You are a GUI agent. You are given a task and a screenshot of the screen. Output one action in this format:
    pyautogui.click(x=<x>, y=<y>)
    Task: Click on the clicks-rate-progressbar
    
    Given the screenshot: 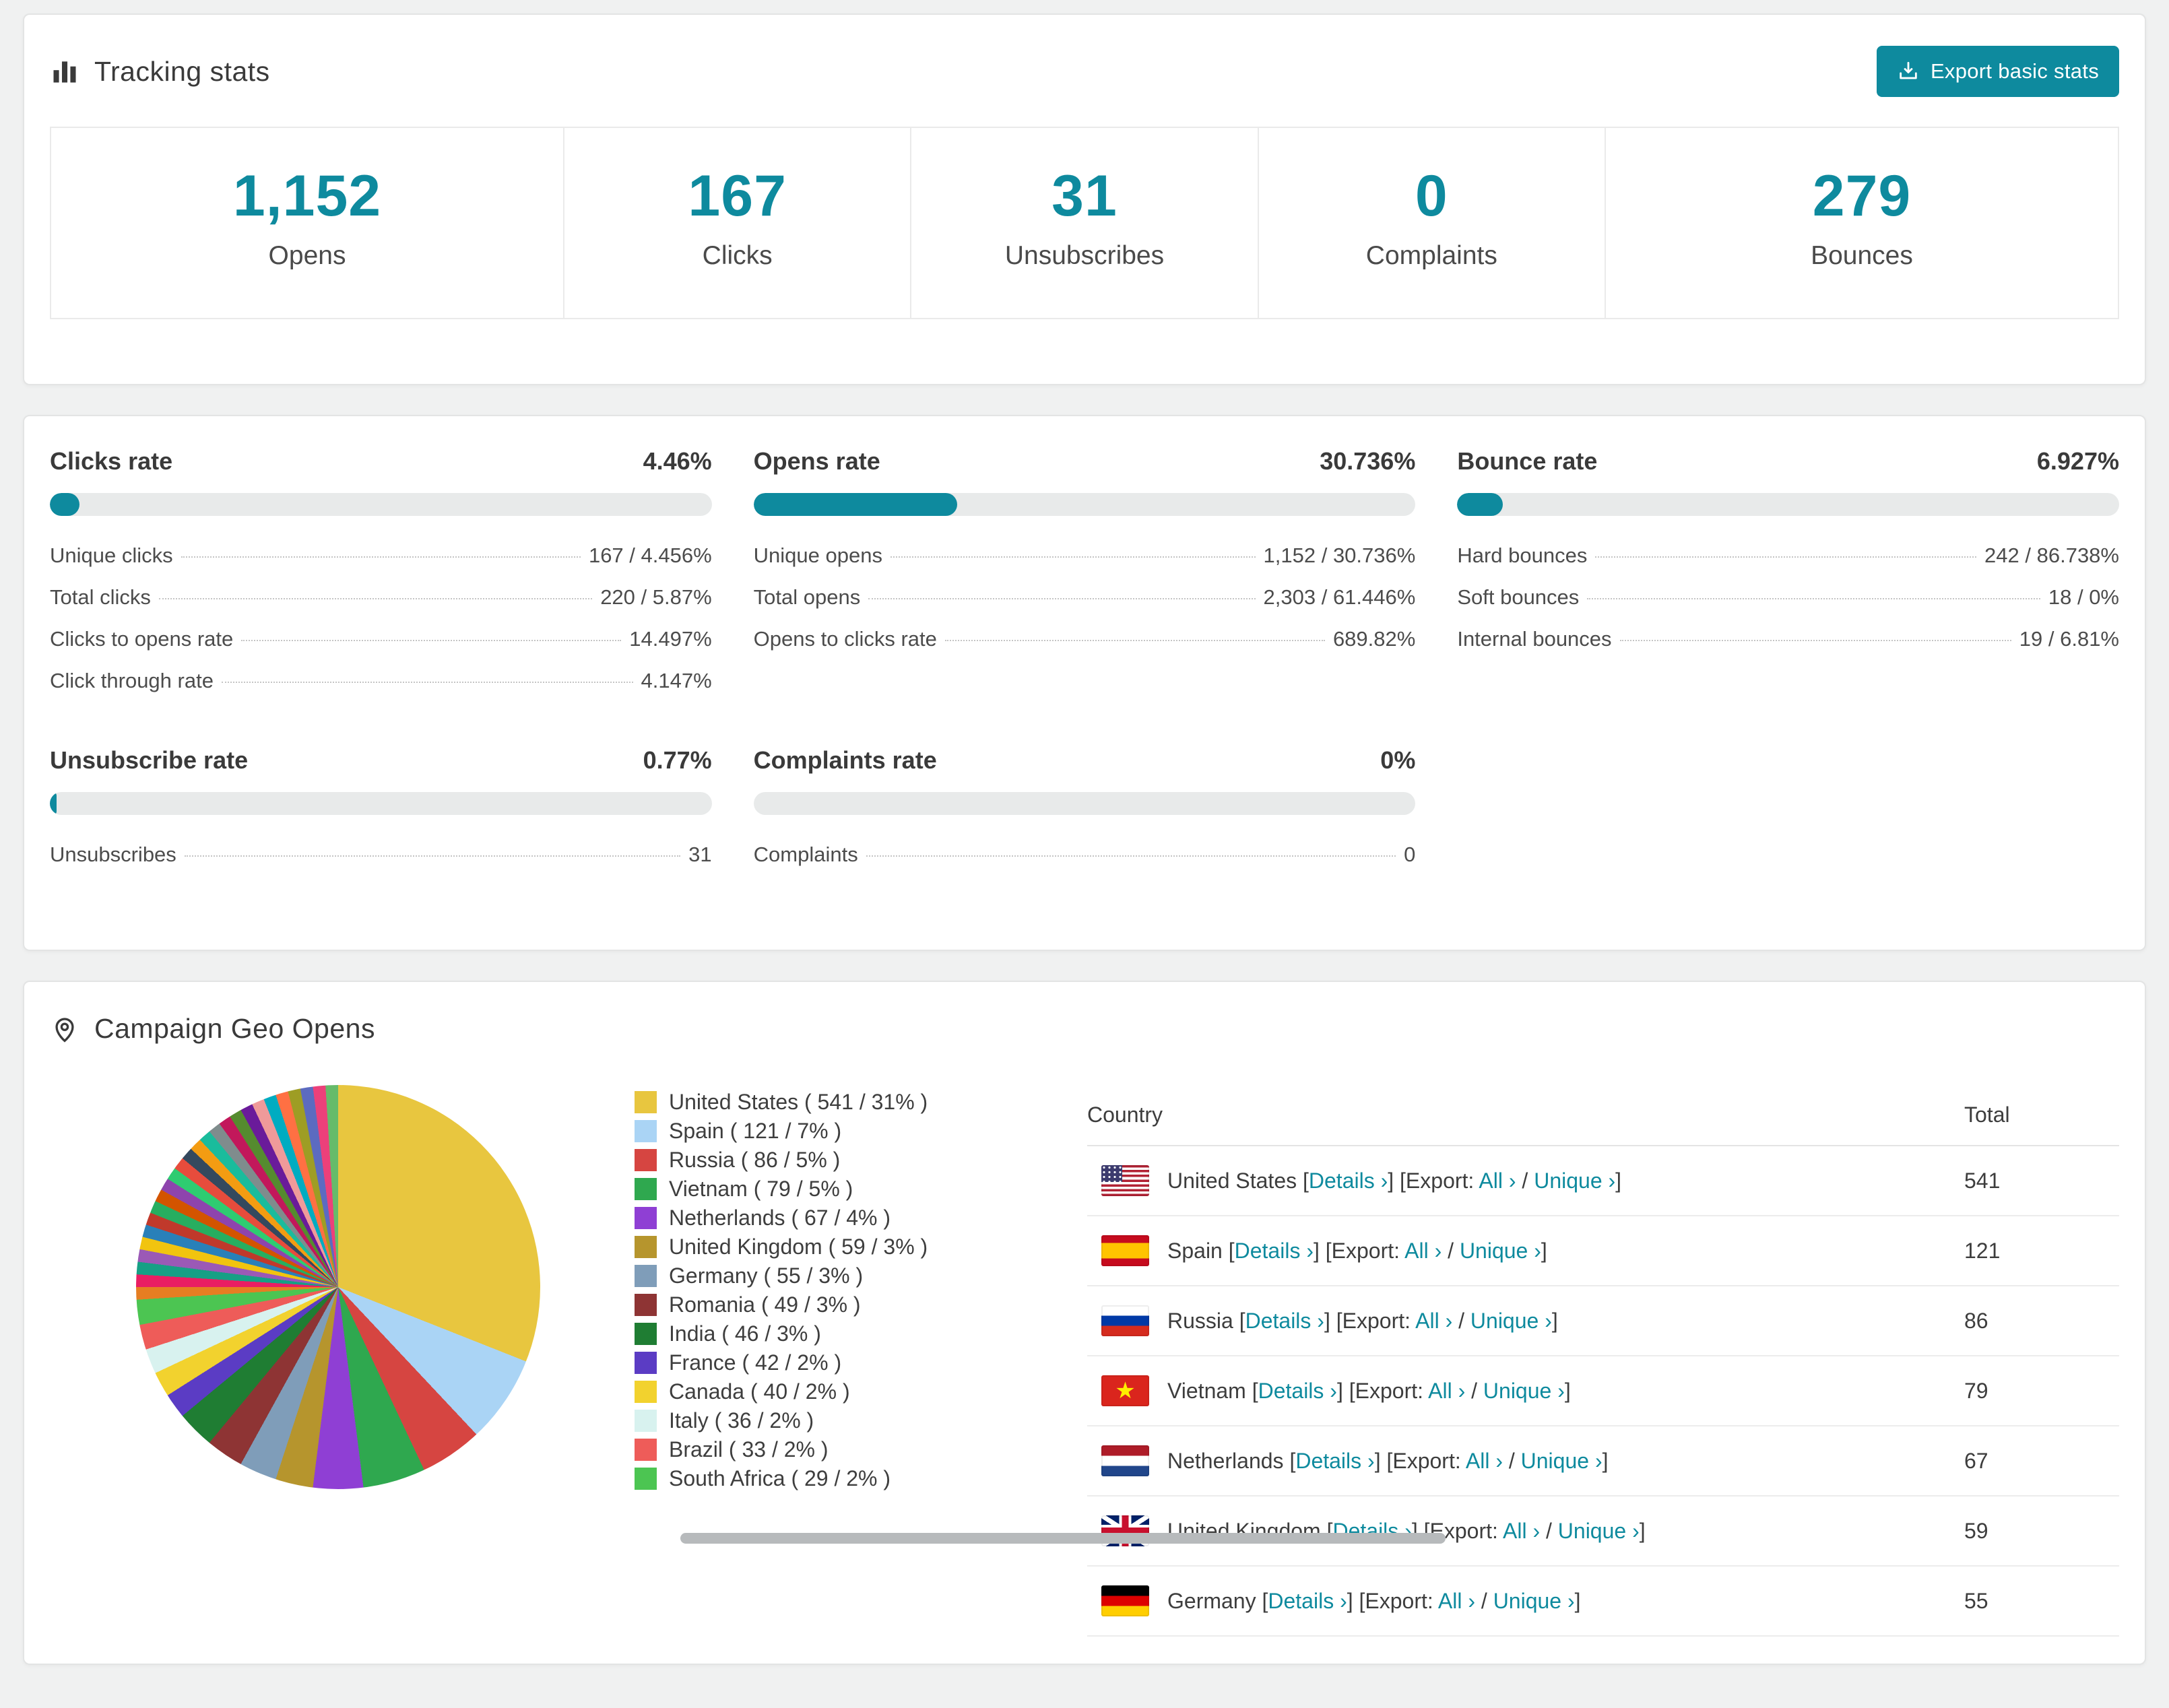 What is the action you would take?
    pyautogui.click(x=381, y=505)
    